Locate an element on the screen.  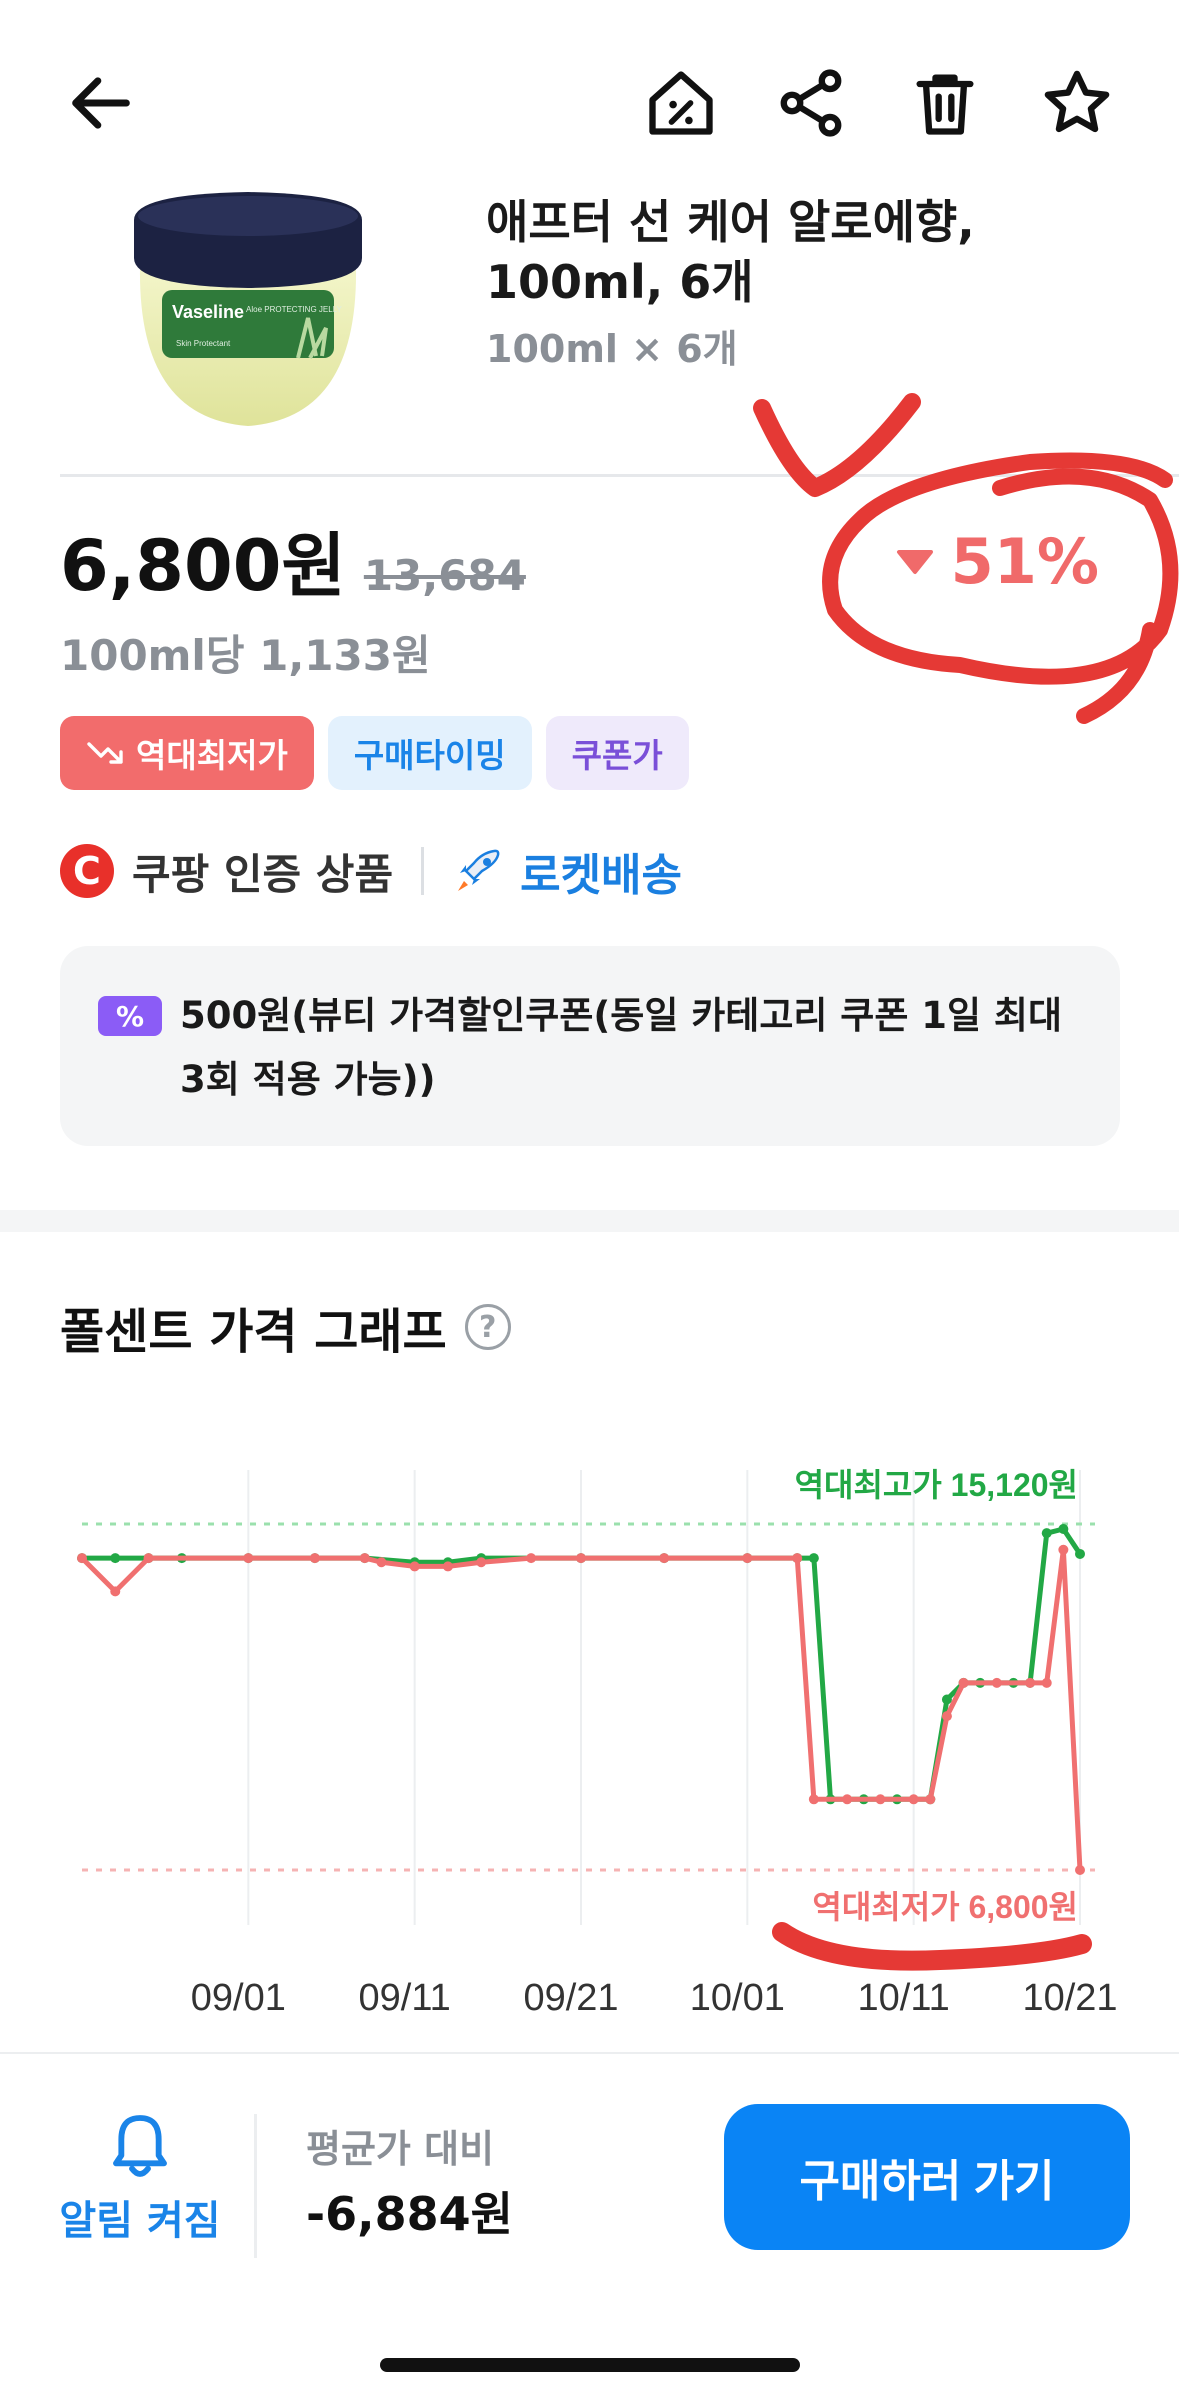
bell-icon is located at coordinates (140, 2146).